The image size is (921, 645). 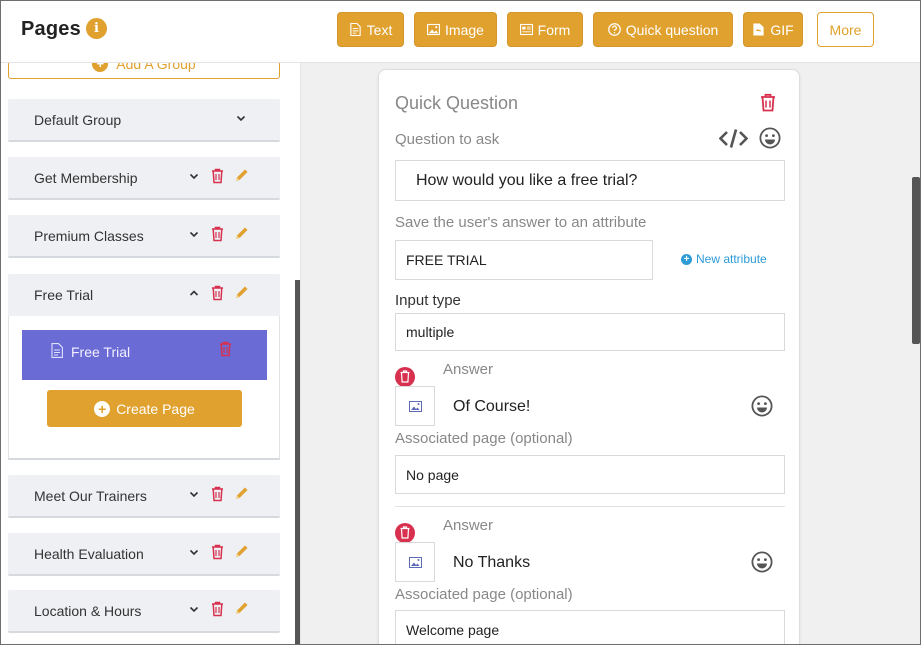 I want to click on group-label: Default Group, so click(x=78, y=120).